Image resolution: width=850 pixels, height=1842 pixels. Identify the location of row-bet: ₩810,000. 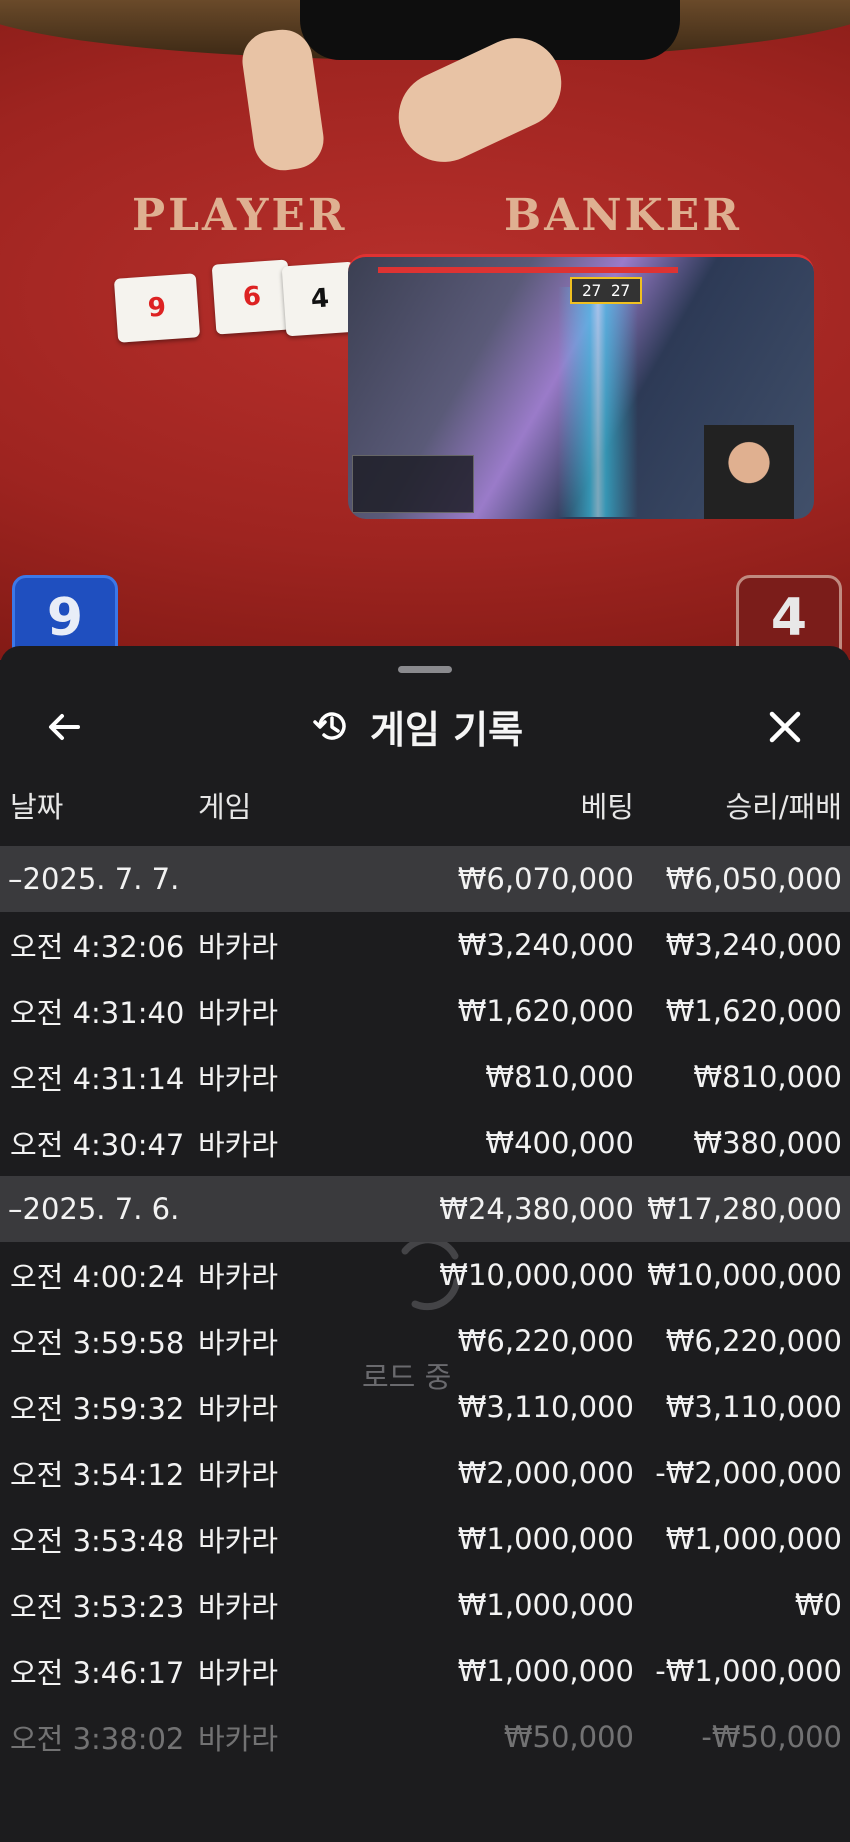
(559, 1077).